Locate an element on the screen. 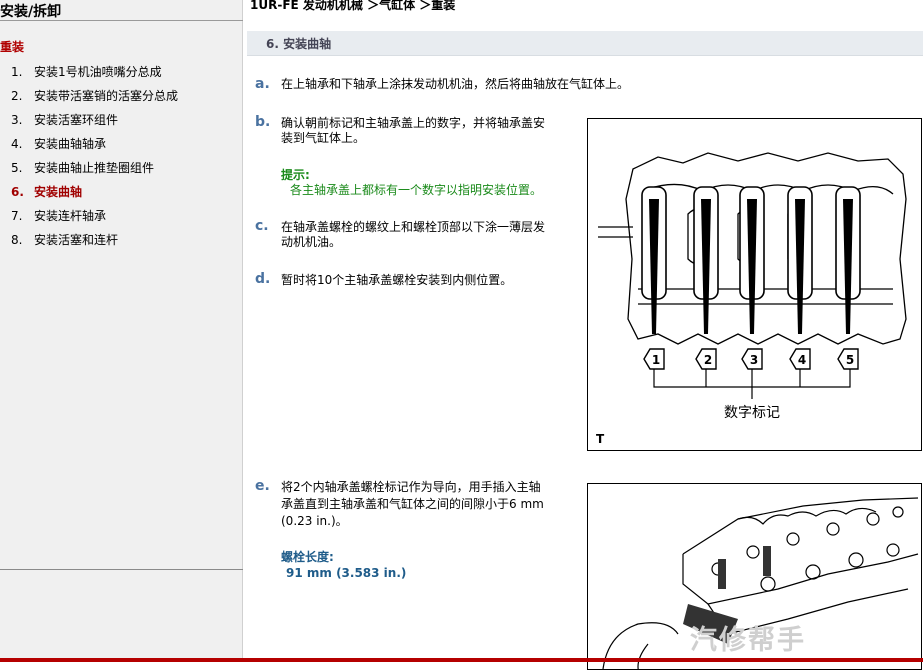 This screenshot has height=670, width=923. breadcrumb: 1UR-FE 发动机机械 ＞气缸体 ＞重装 is located at coordinates (353, 6).